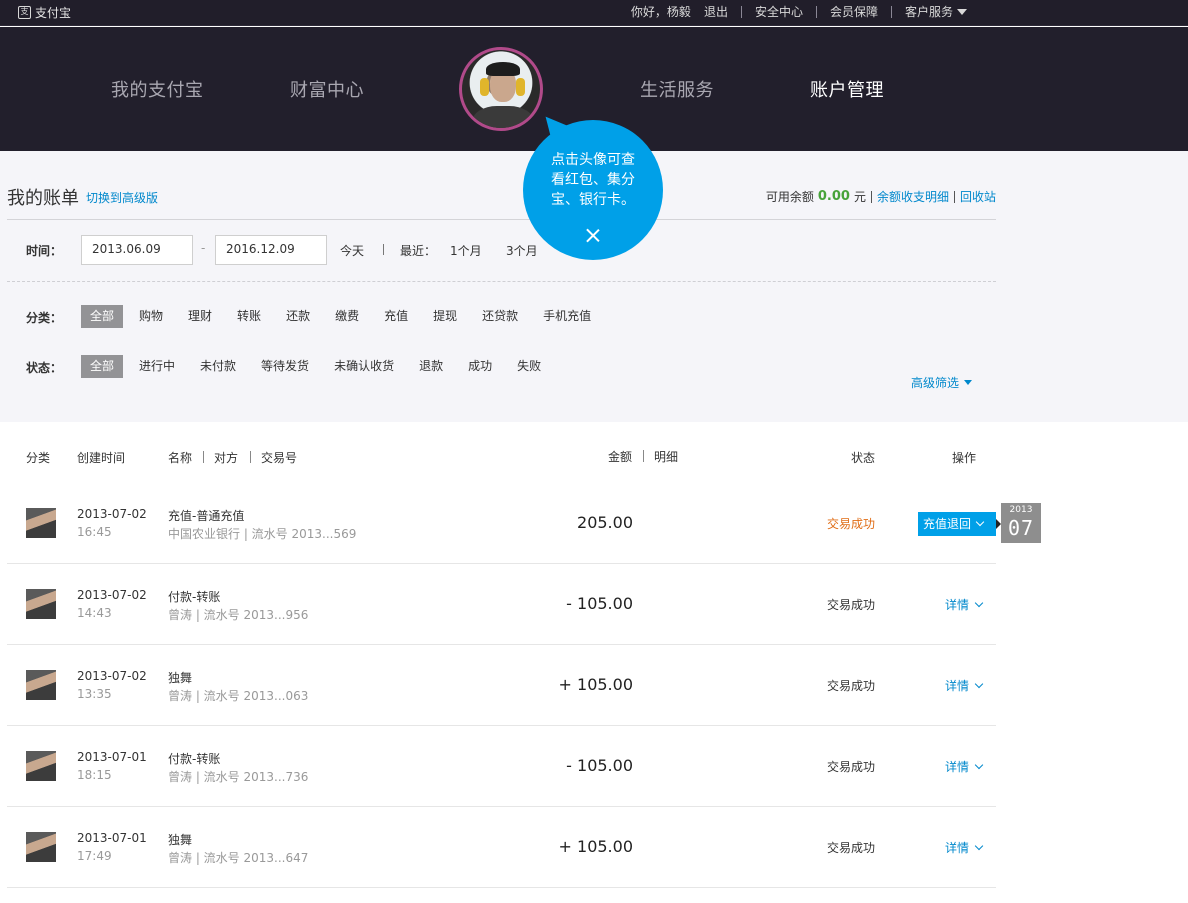  Describe the element at coordinates (238, 858) in the screenshot. I see `row-subtitle: 曾涛 | 流水号 2013...647` at that location.